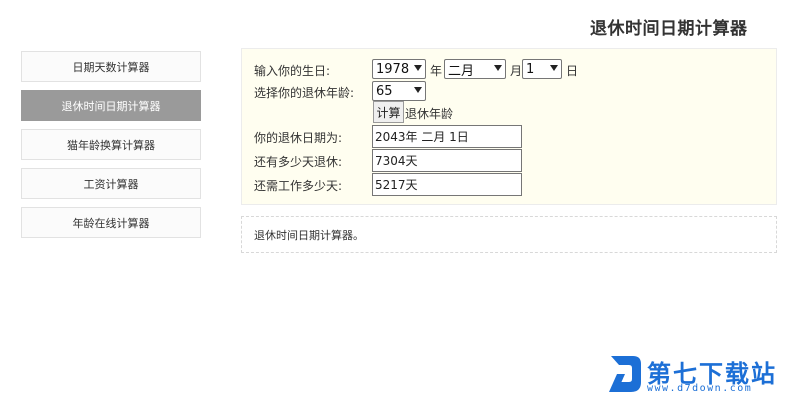  What do you see at coordinates (384, 91) in the screenshot?
I see `retire-age-value: 65` at bounding box center [384, 91].